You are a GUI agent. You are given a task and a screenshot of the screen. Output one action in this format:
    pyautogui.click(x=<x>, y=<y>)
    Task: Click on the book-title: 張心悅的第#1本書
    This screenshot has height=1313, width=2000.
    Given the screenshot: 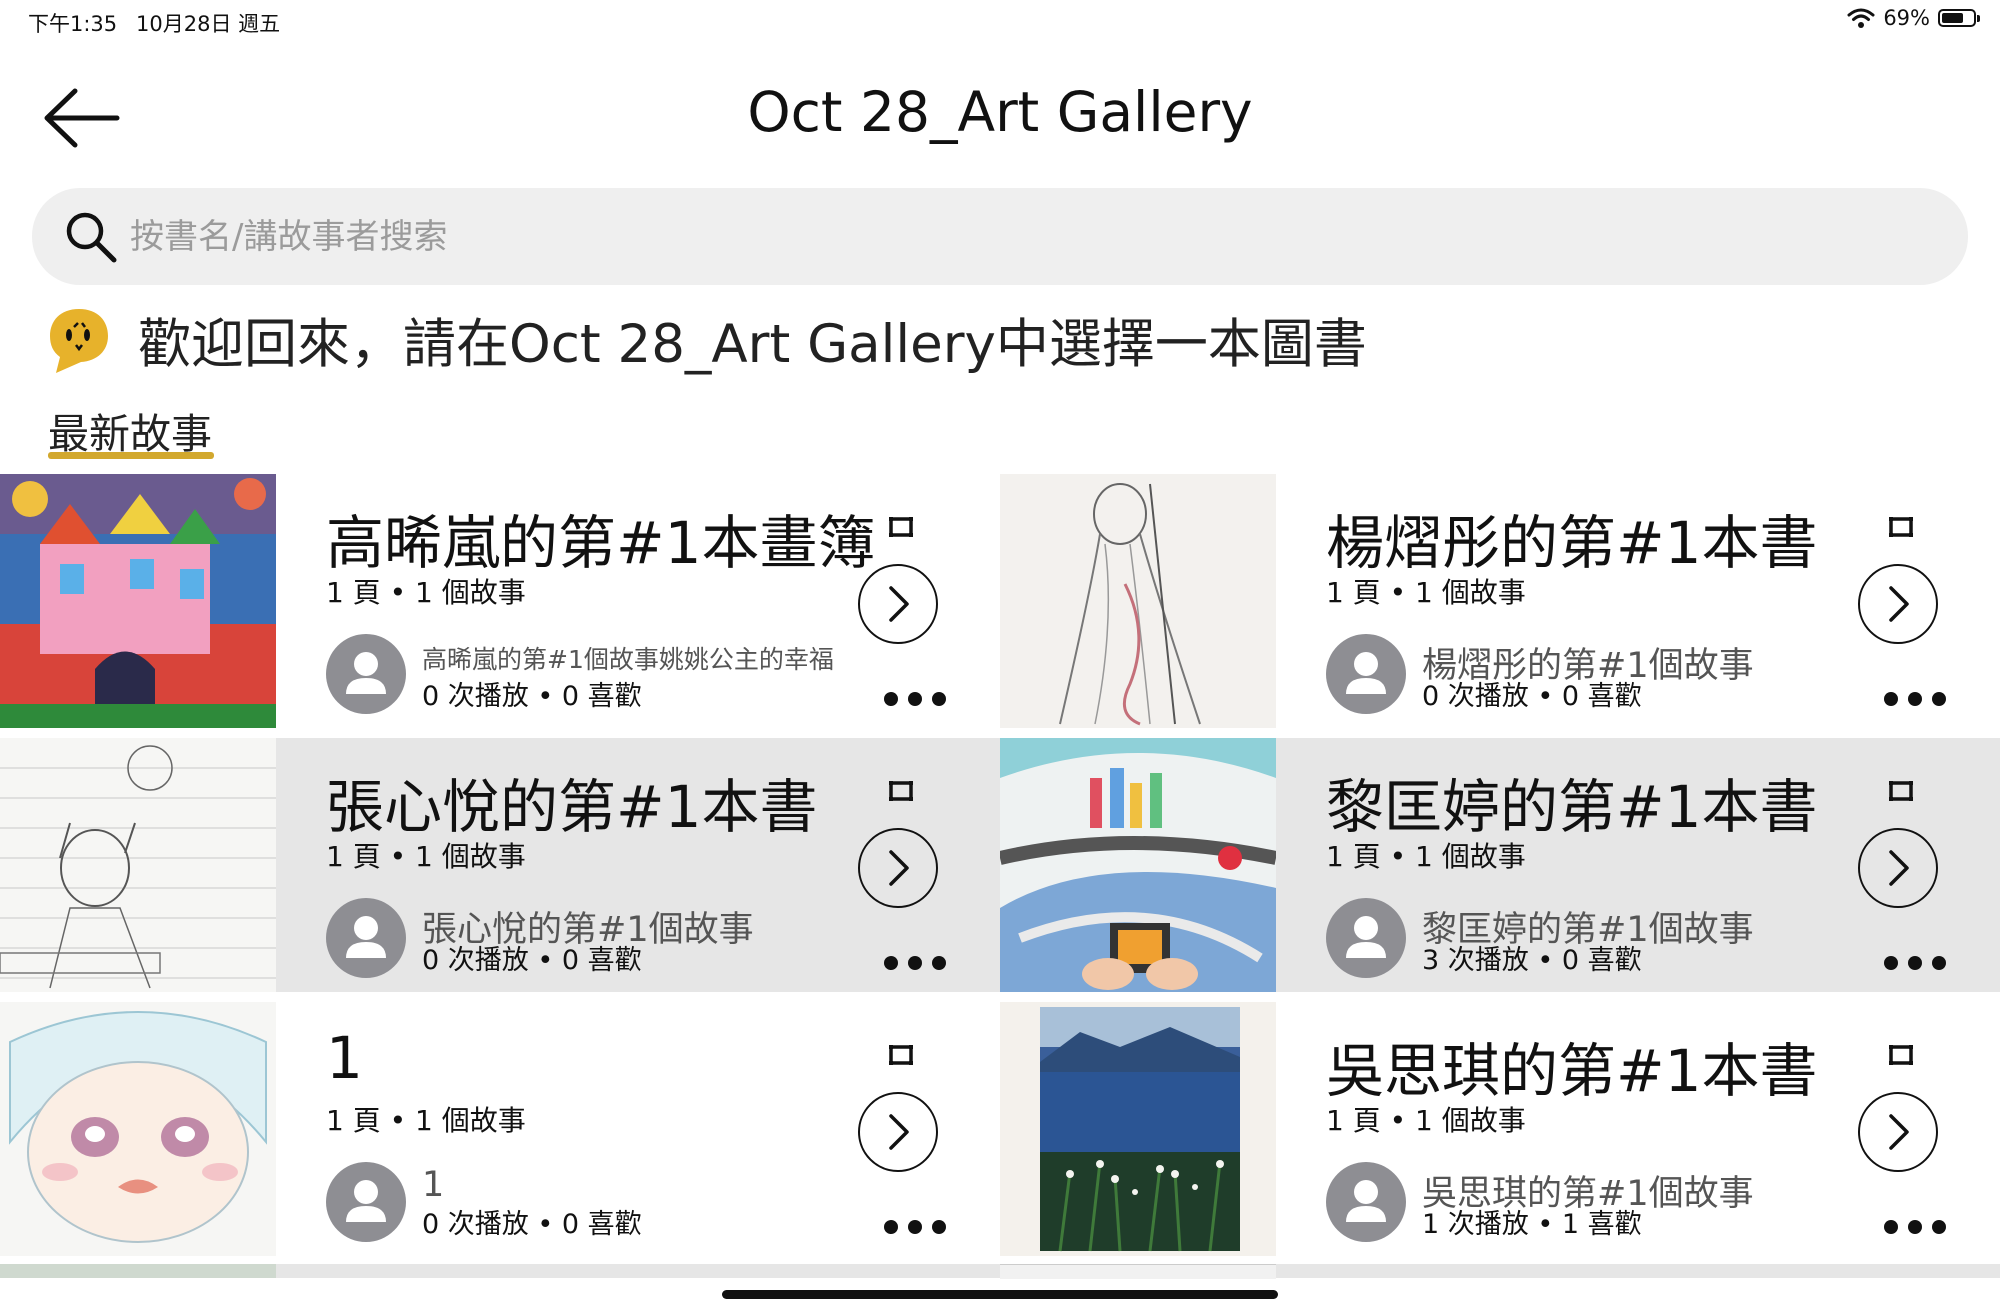 What is the action you would take?
    pyautogui.click(x=572, y=807)
    